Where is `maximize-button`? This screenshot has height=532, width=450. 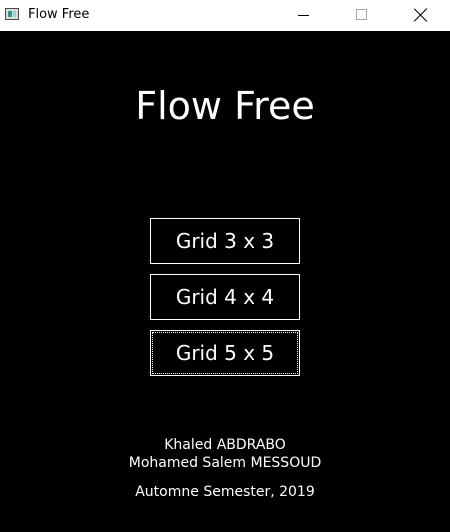 maximize-button is located at coordinates (361, 15).